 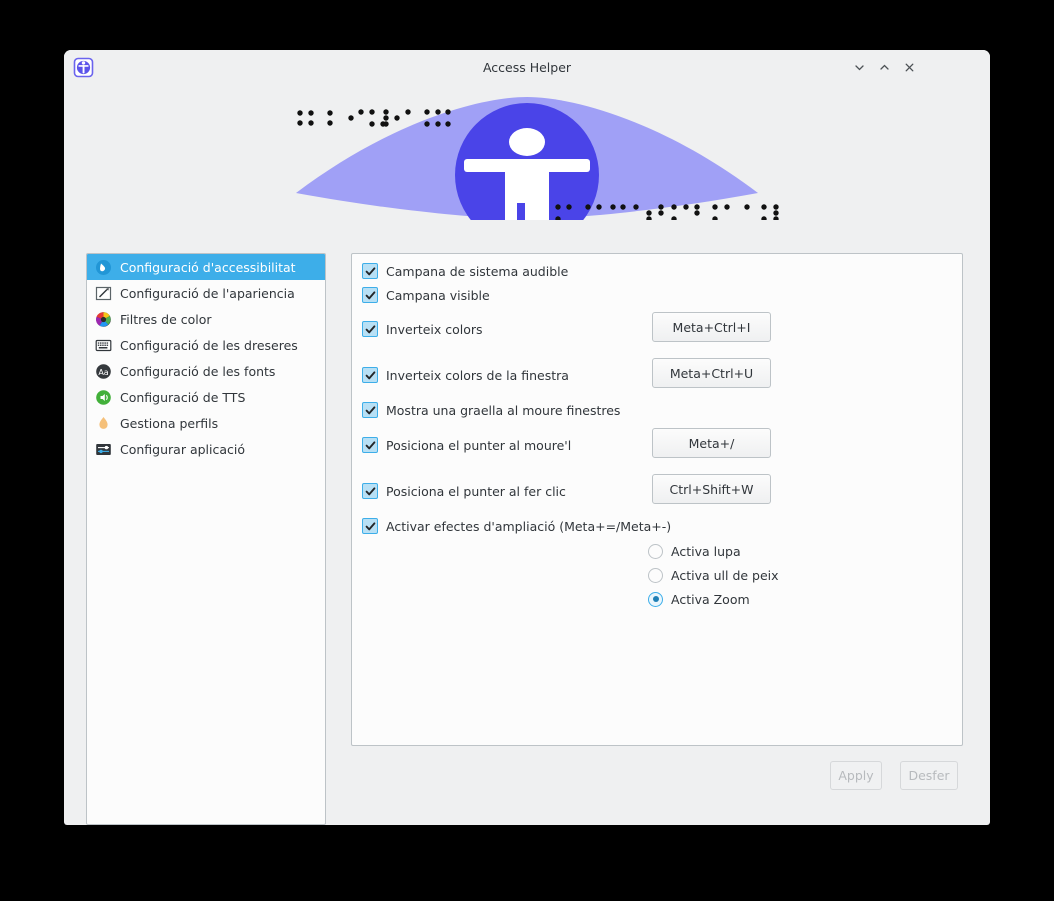 I want to click on option-row-position-pointer-click: Posiciona el punter al fer clic, so click(x=464, y=491).